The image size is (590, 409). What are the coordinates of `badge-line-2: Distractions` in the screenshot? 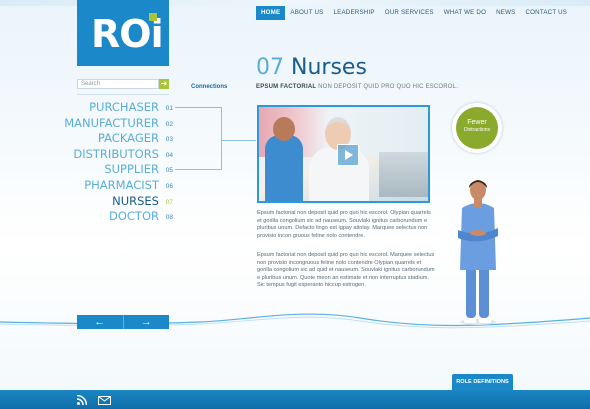 It's located at (477, 130).